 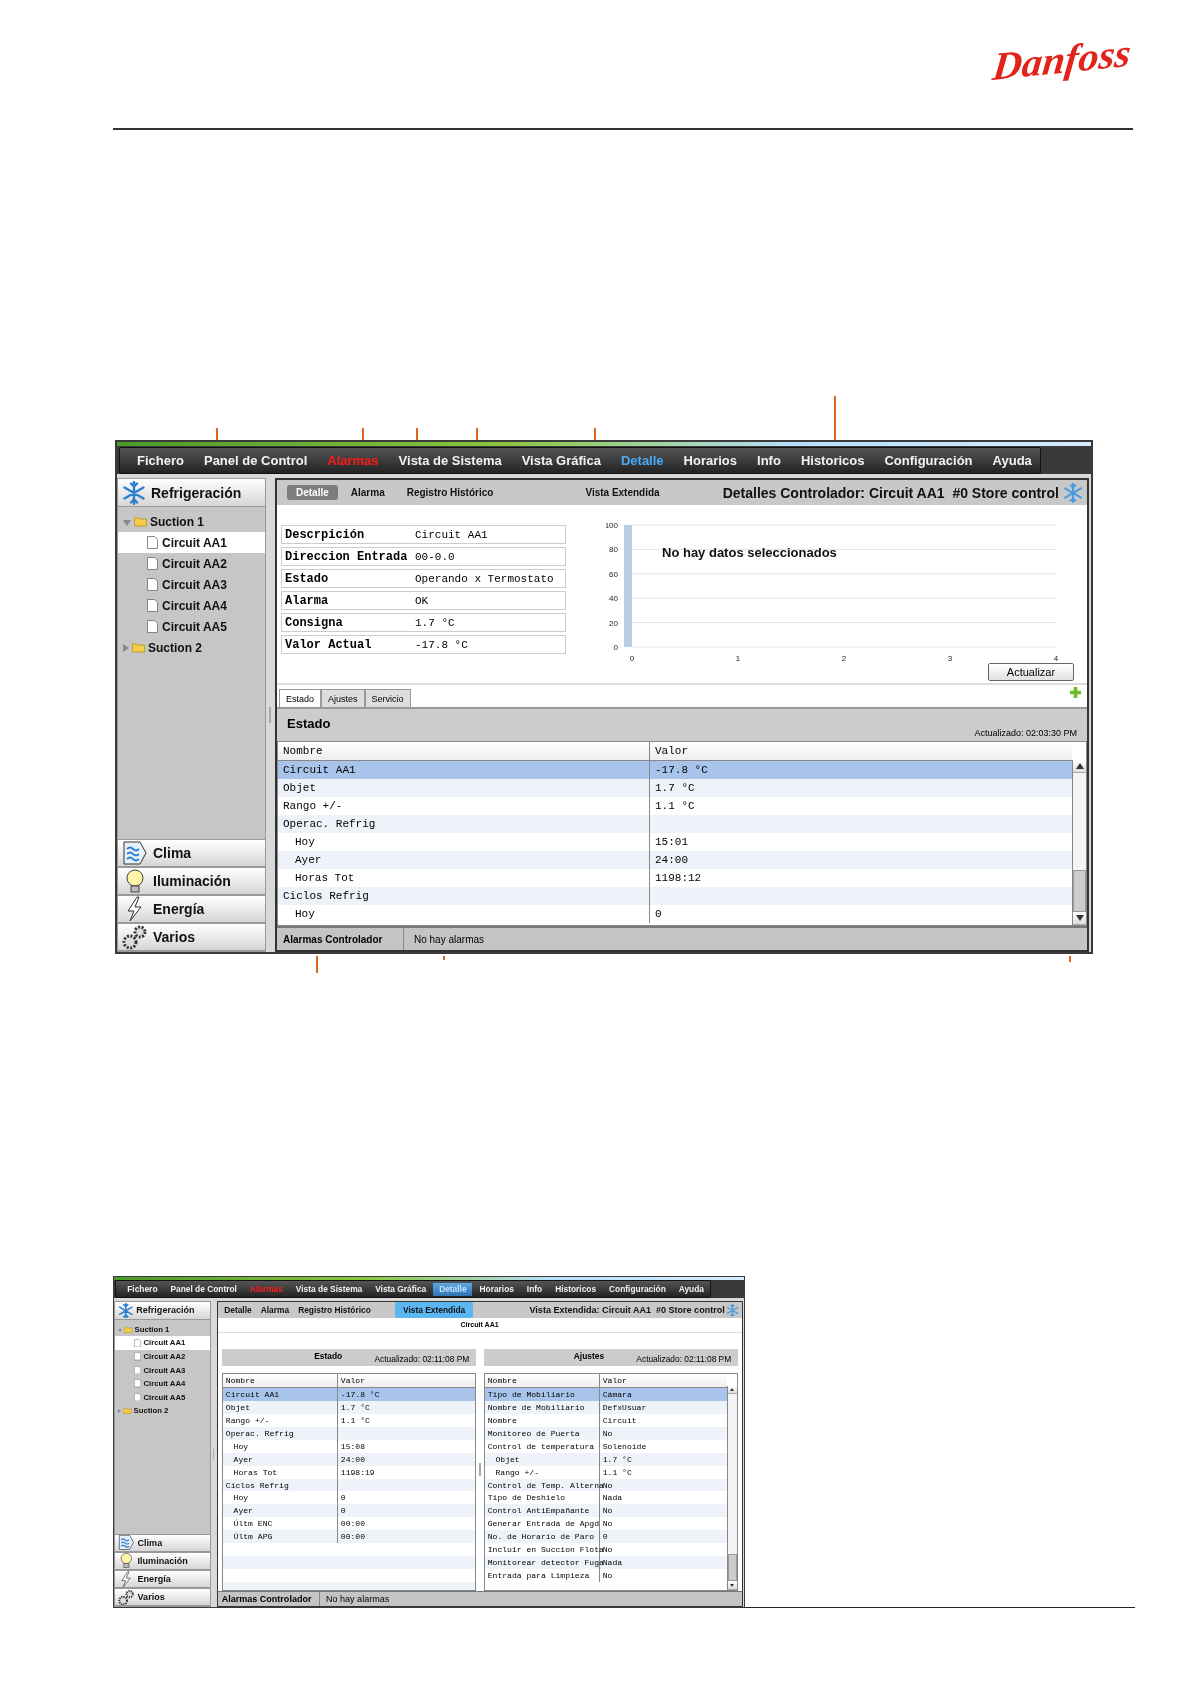 What do you see at coordinates (152, 605) in the screenshot?
I see `document-icon` at bounding box center [152, 605].